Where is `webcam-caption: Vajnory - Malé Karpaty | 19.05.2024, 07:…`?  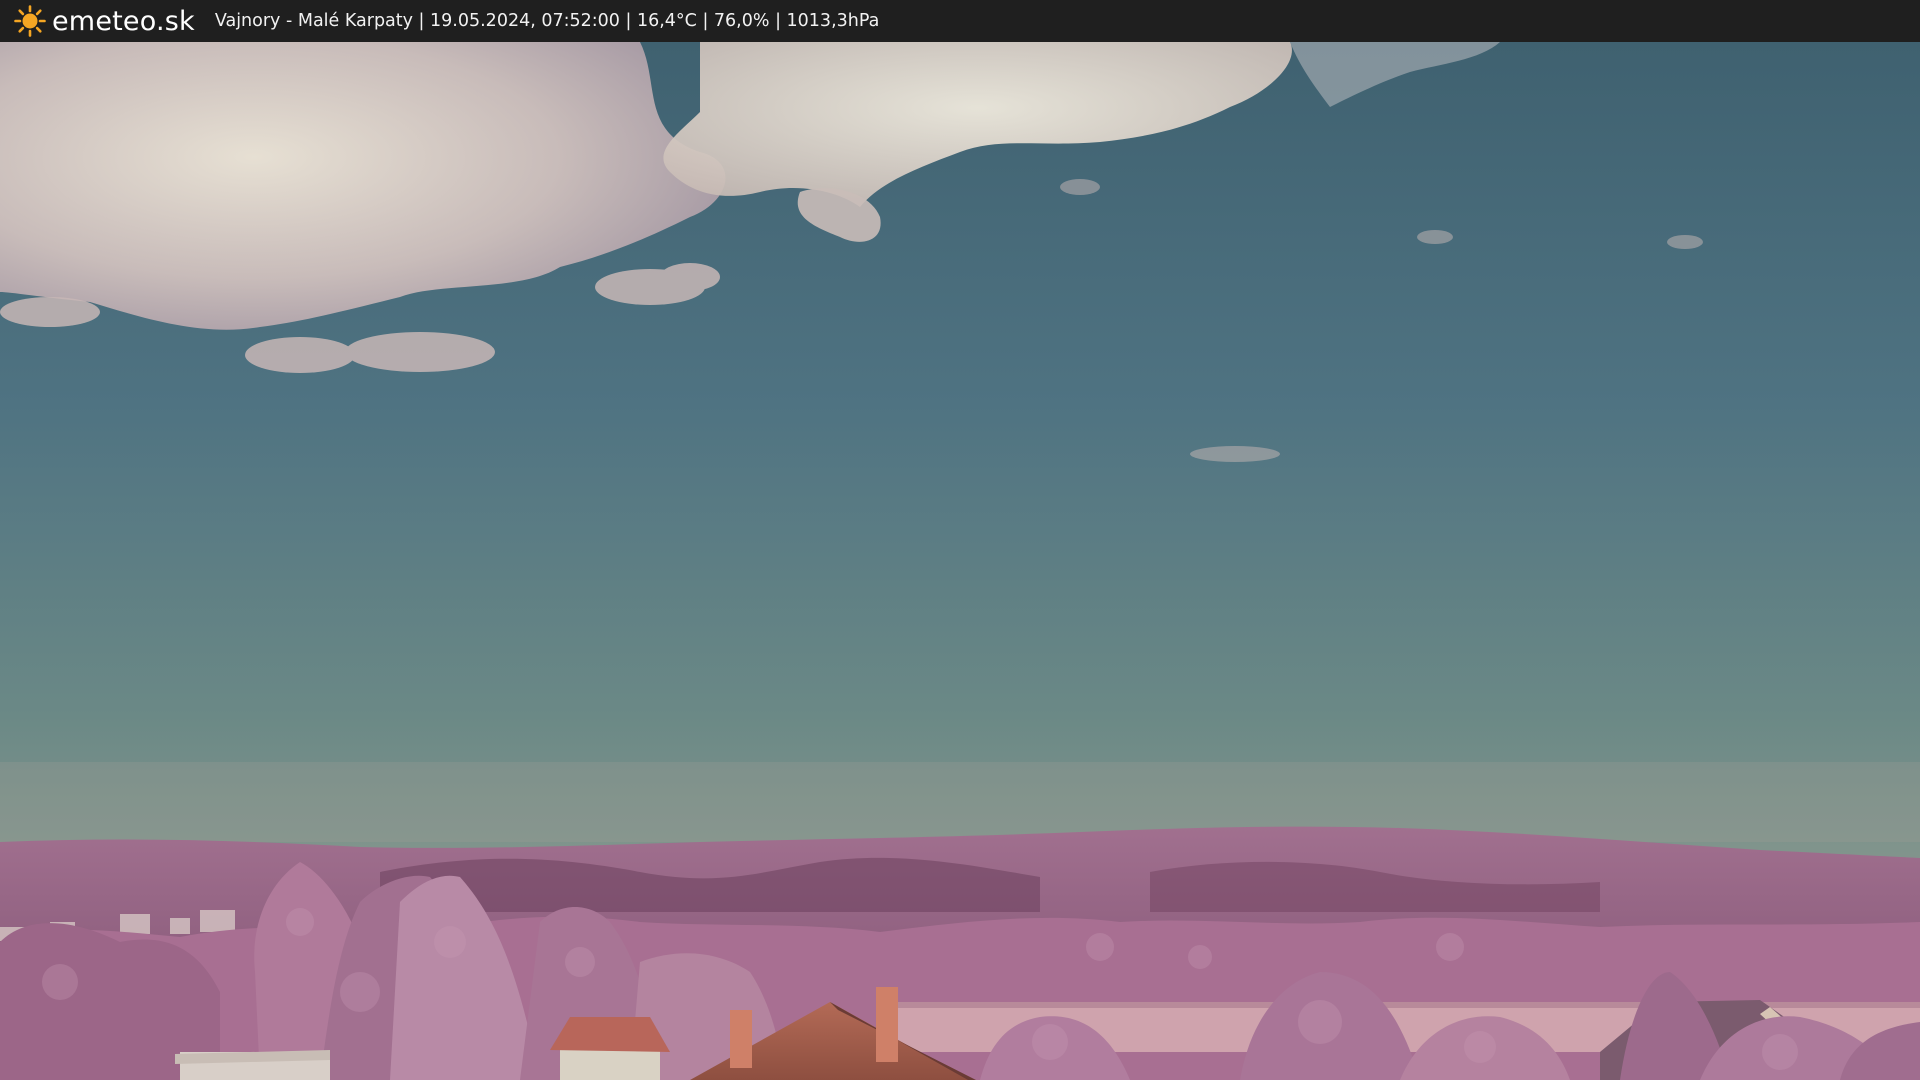 webcam-caption: Vajnory - Malé Karpaty | 19.05.2024, 07:… is located at coordinates (547, 21).